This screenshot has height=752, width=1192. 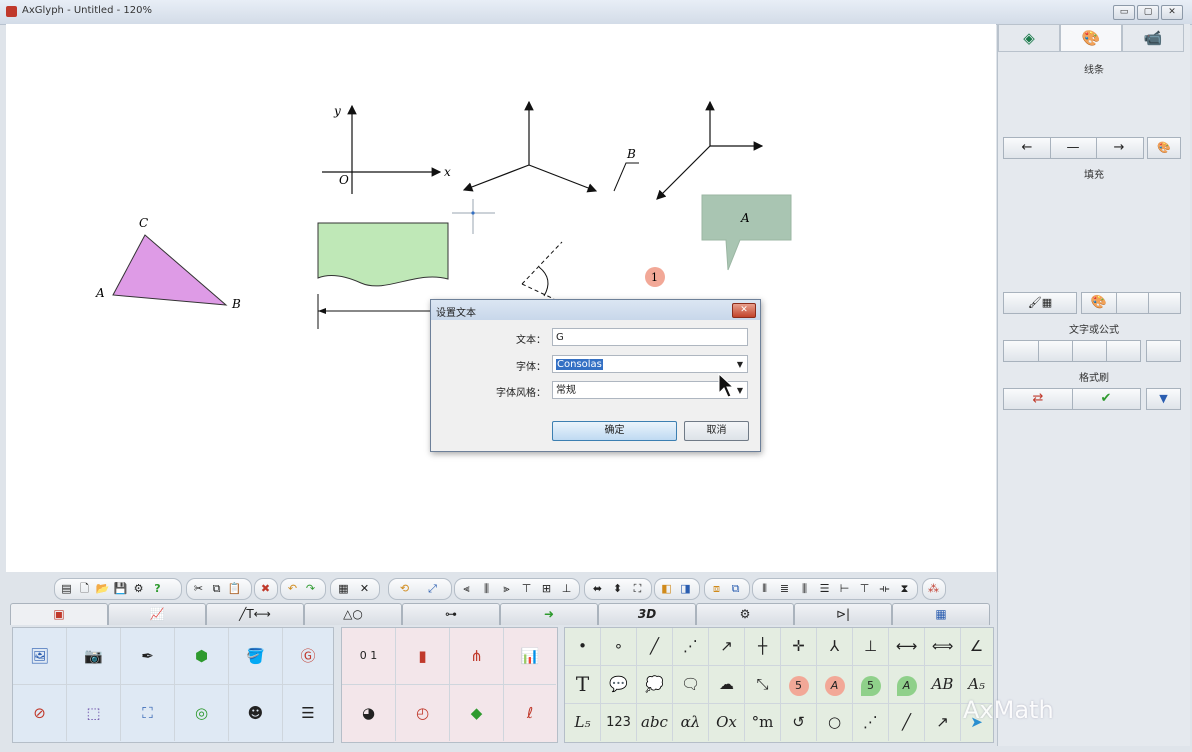 What do you see at coordinates (716, 588) in the screenshot?
I see `bring-front-icon: ⧈` at bounding box center [716, 588].